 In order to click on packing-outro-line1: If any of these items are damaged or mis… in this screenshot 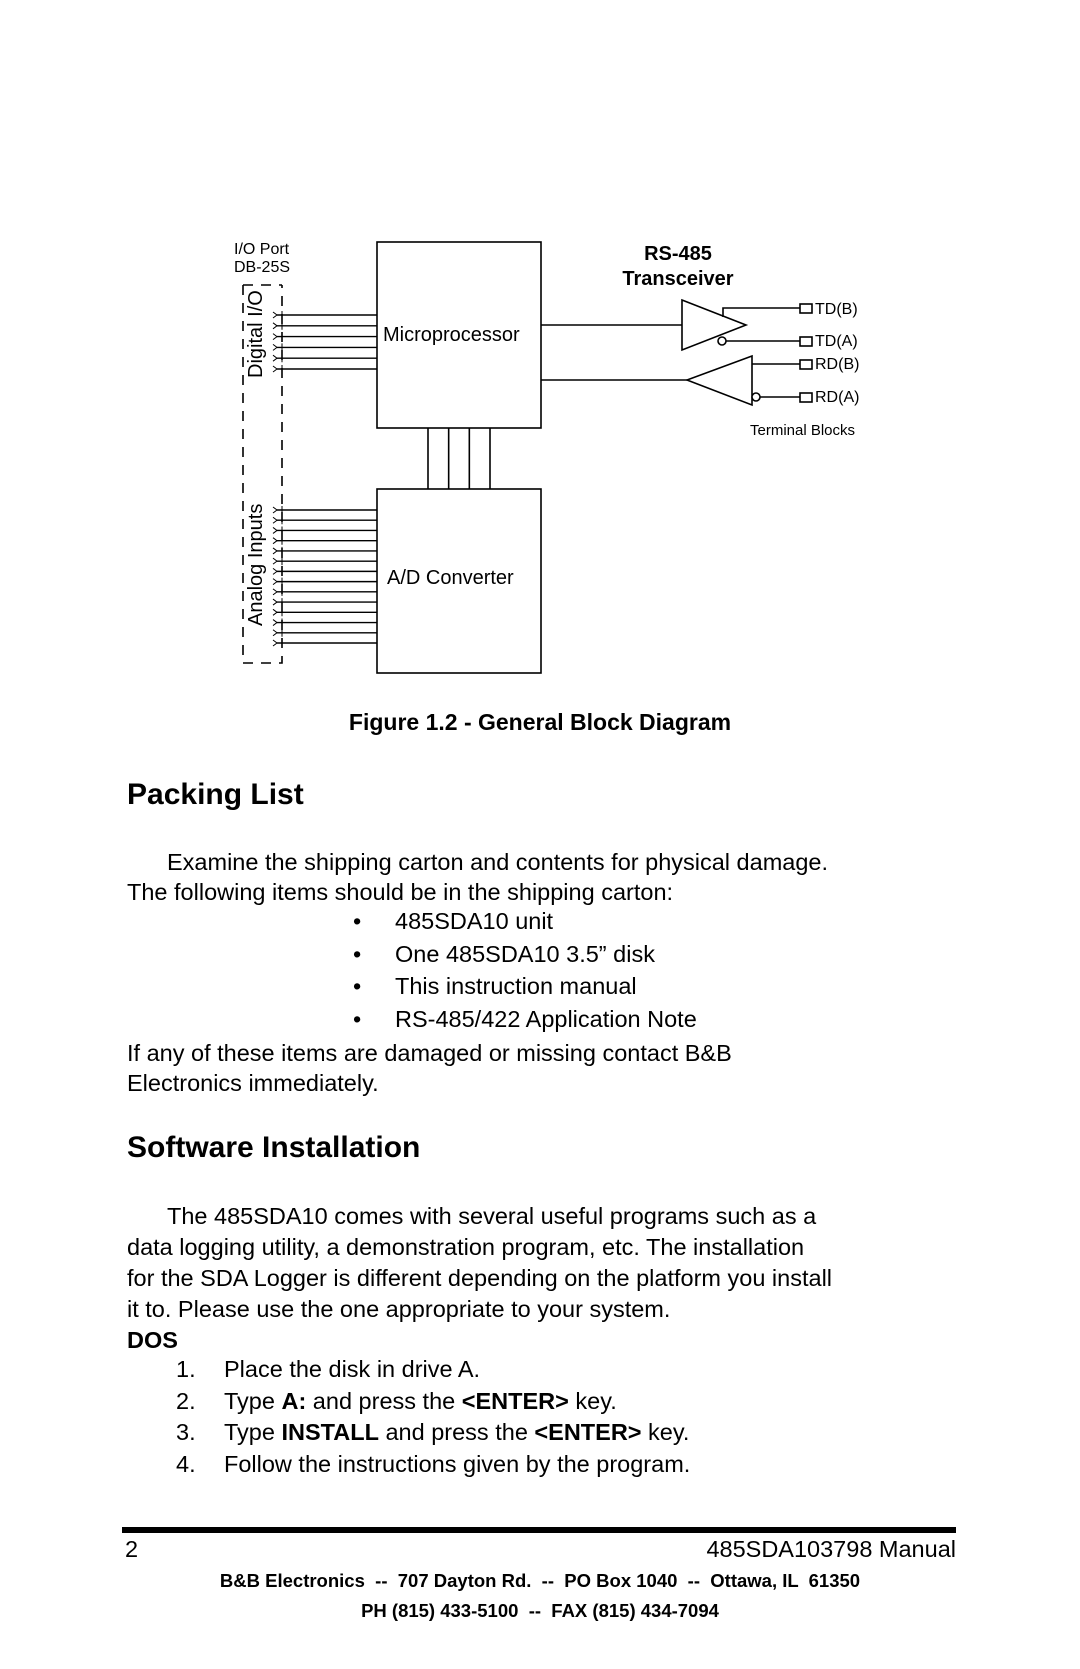, I will do `click(429, 1053)`.